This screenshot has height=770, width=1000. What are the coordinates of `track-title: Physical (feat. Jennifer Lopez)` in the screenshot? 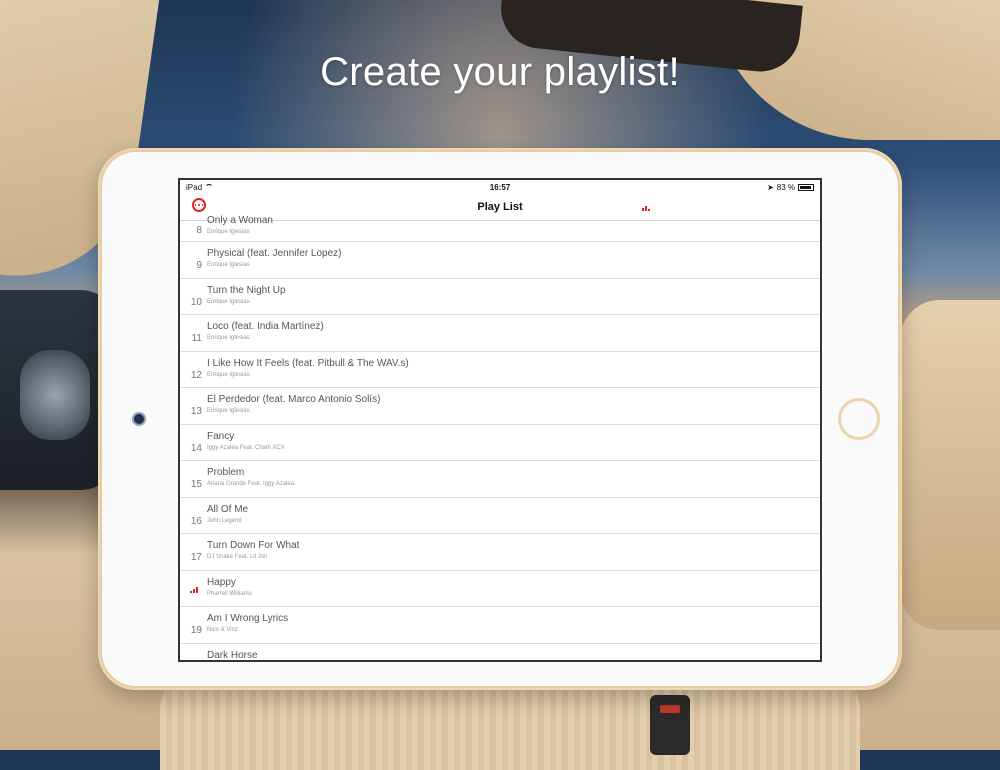 It's located at (274, 253).